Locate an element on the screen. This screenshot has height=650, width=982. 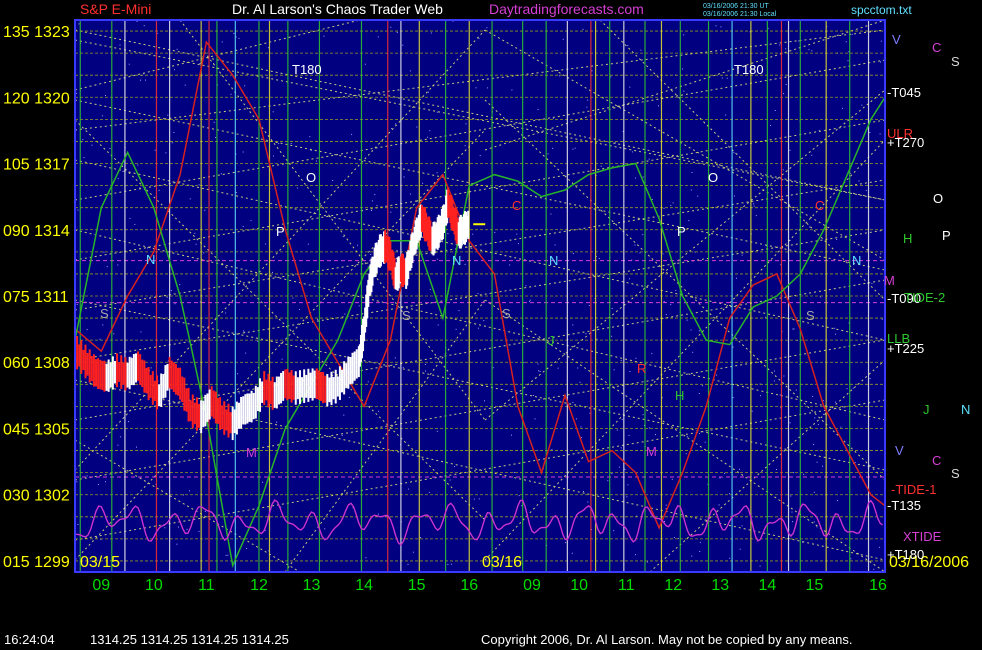
planet-mark: C is located at coordinates (819, 205).